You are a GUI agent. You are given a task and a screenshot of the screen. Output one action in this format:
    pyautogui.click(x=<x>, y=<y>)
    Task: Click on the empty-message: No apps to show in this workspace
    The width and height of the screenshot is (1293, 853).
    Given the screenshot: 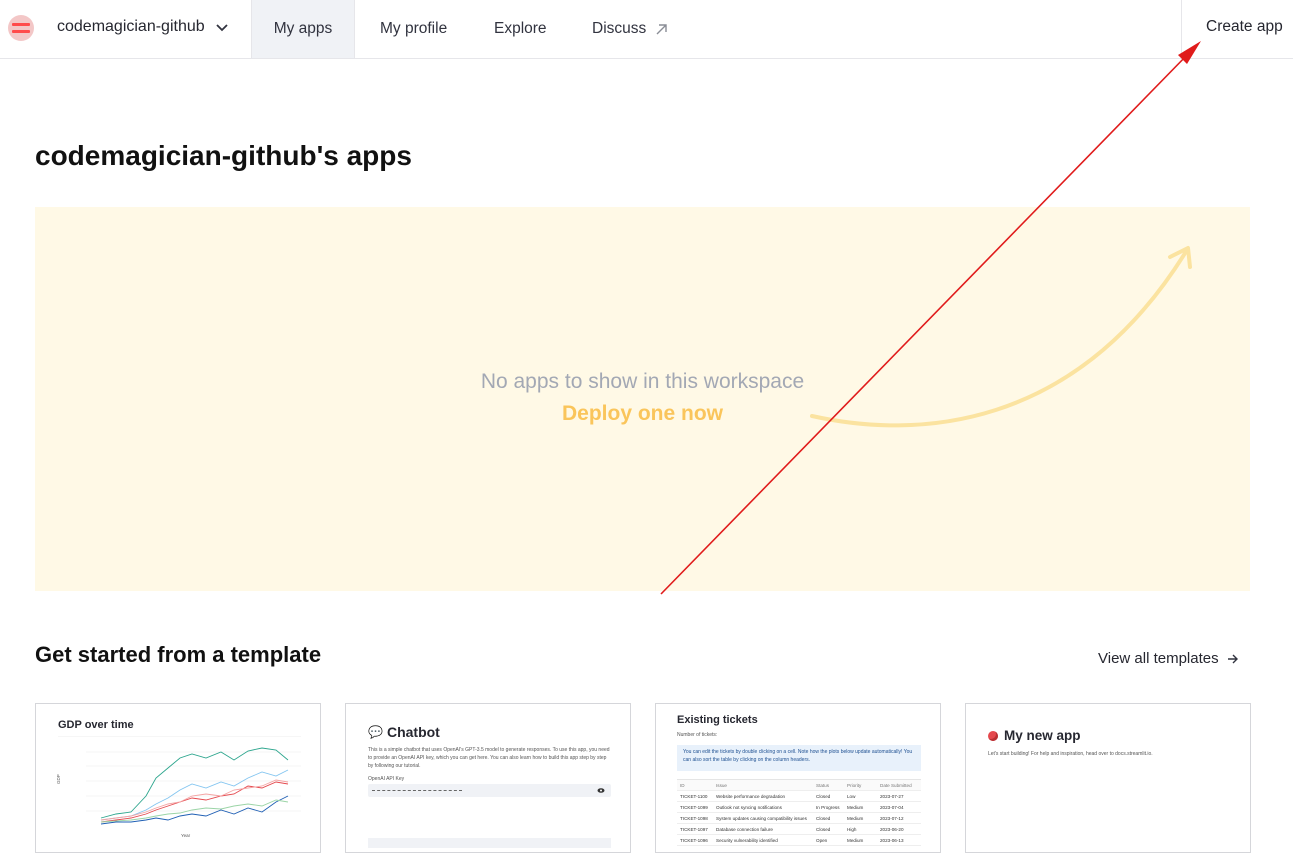 What is the action you would take?
    pyautogui.click(x=642, y=381)
    